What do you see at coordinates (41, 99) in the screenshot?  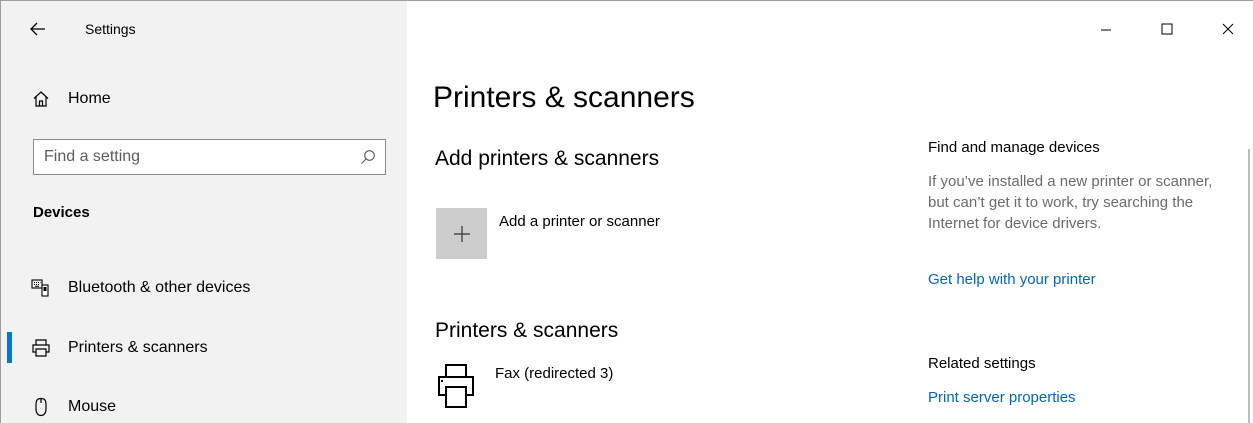 I see `home-icon` at bounding box center [41, 99].